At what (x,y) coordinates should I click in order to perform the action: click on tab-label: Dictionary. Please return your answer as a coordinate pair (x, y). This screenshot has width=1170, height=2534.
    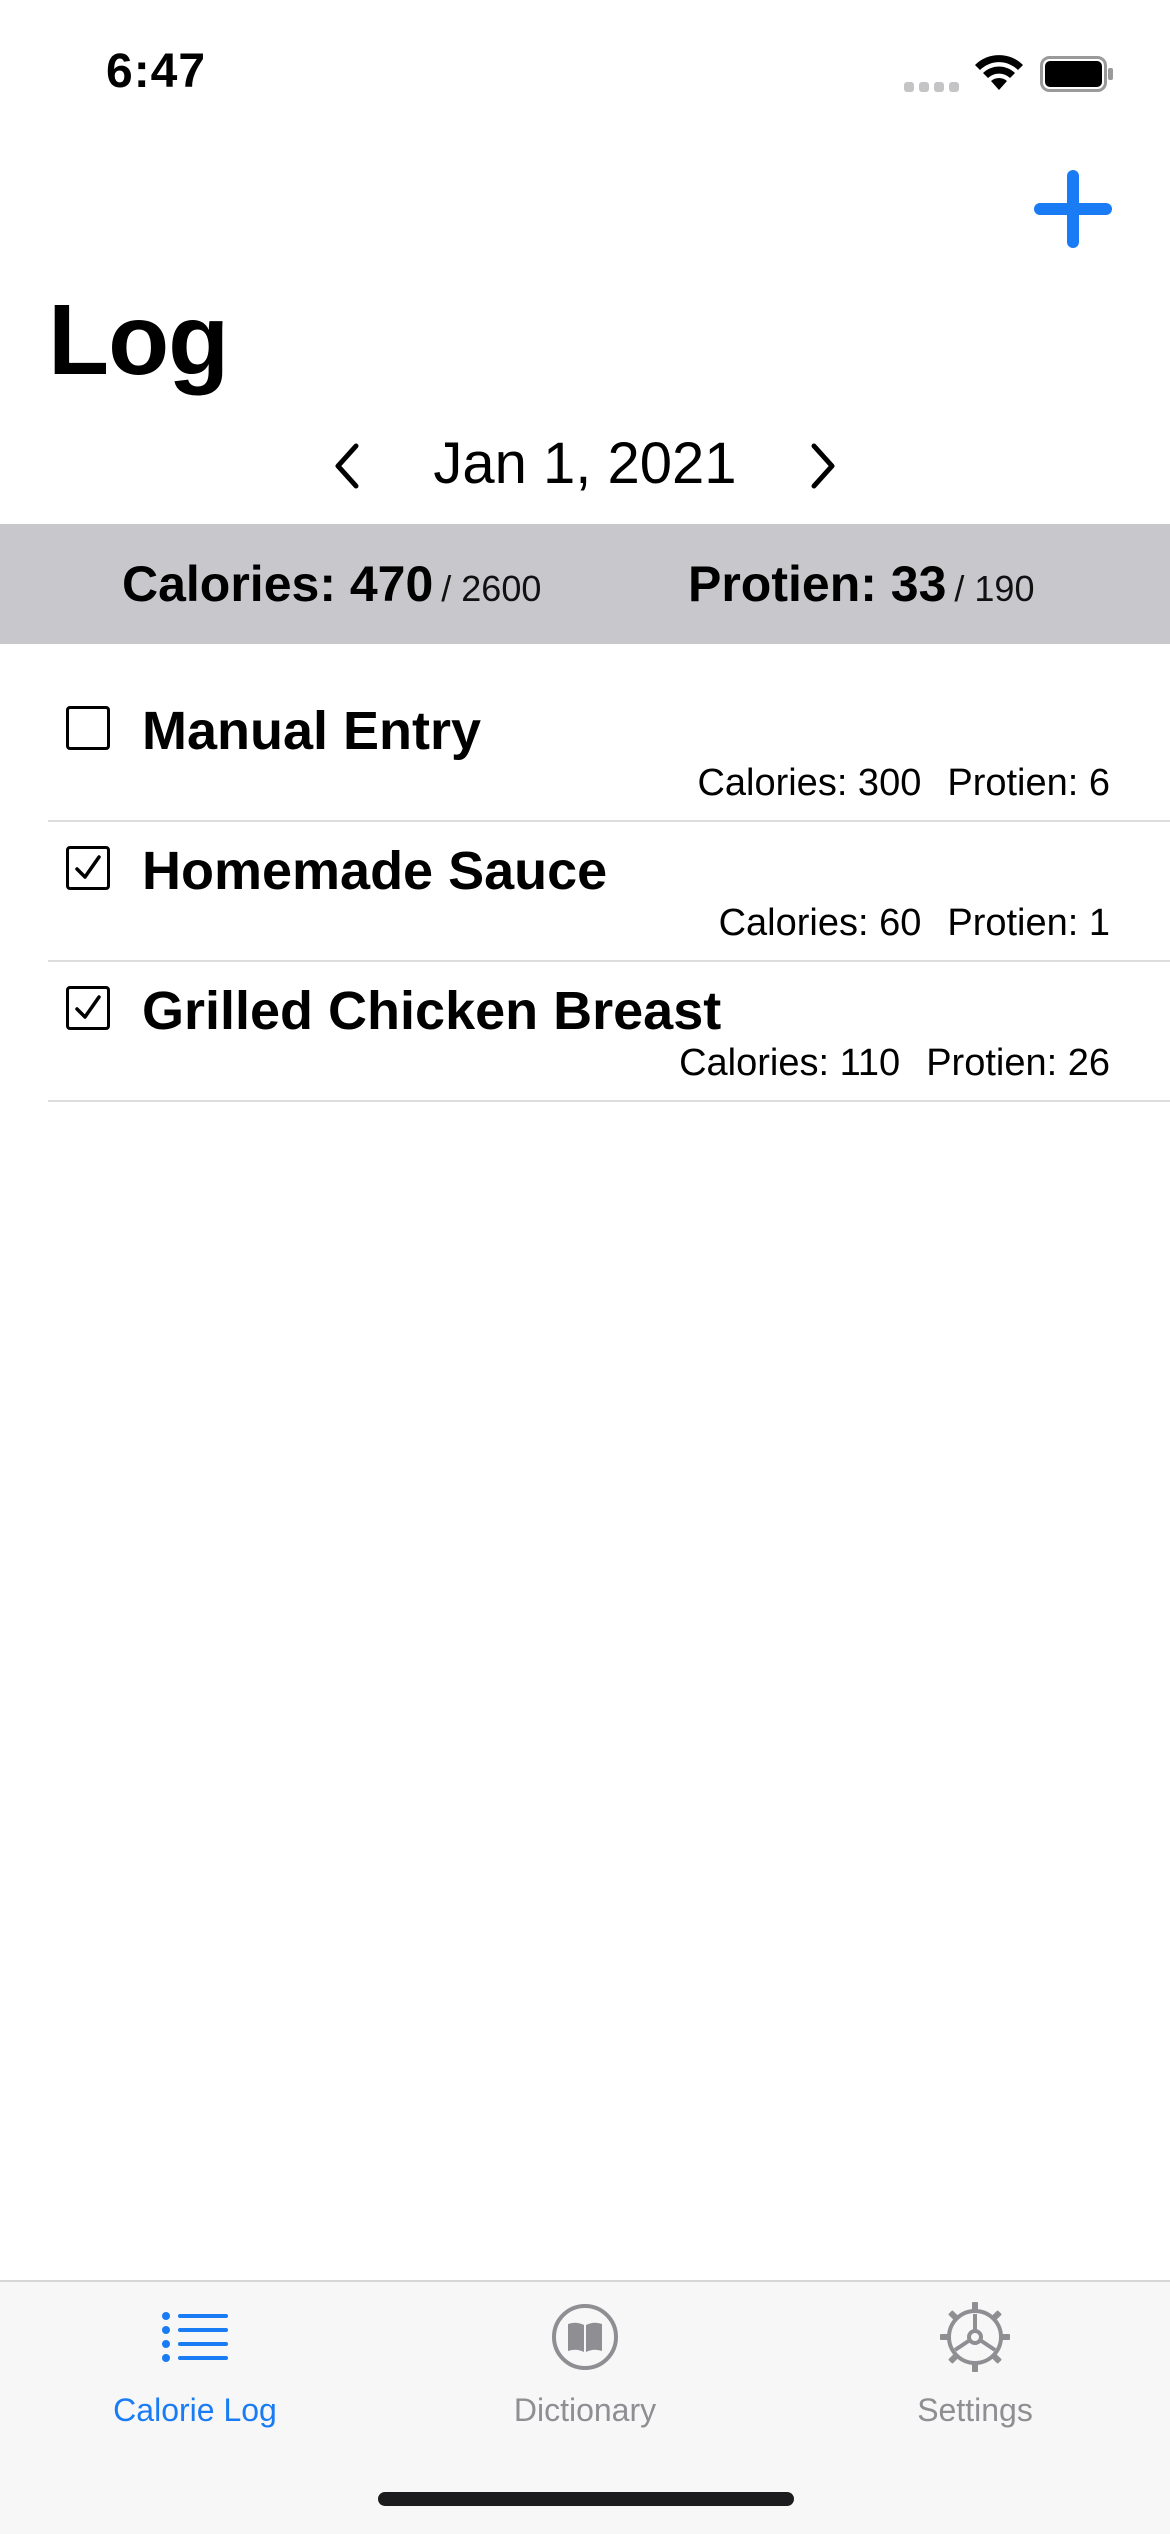
    Looking at the image, I should click on (585, 2410).